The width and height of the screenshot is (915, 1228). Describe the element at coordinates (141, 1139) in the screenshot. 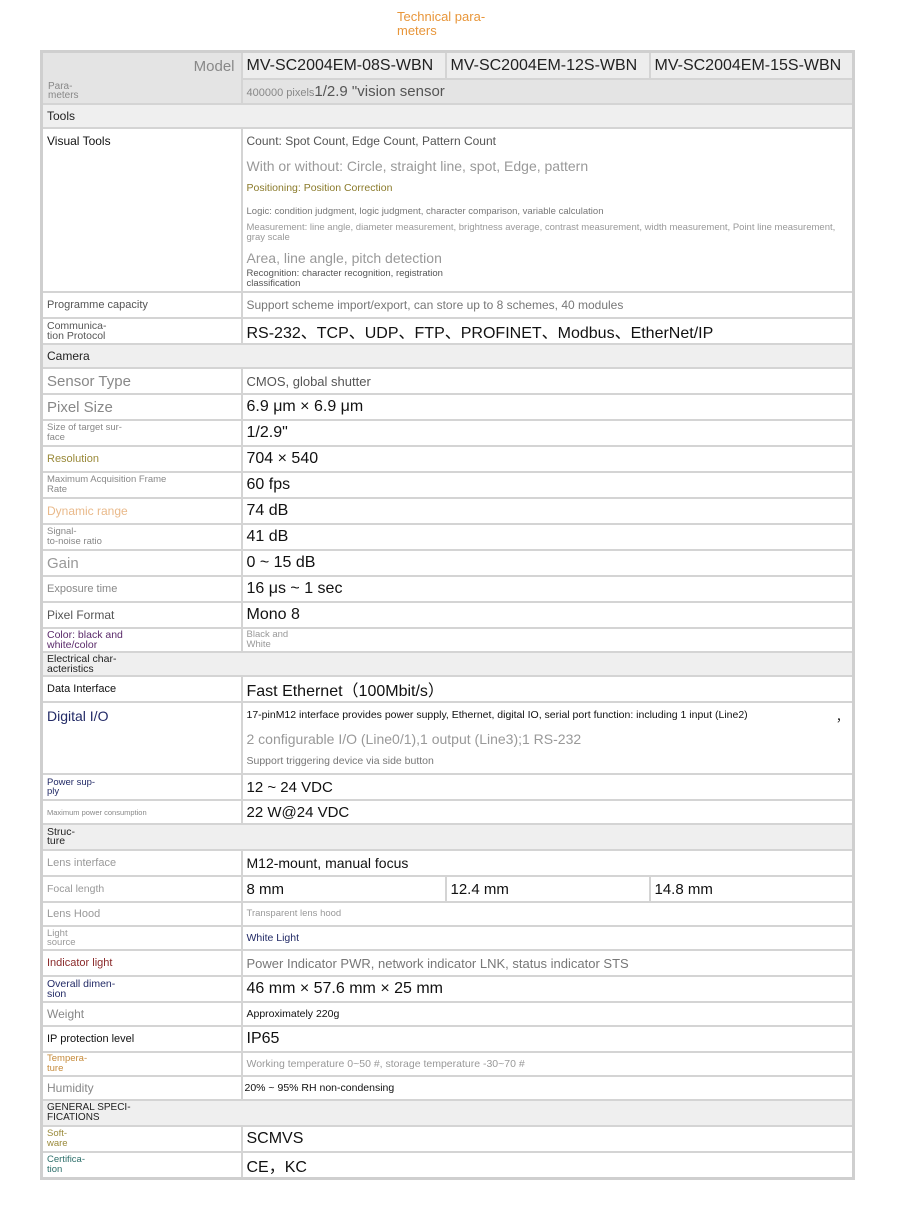

I see `row-label-software: Soft- ware` at that location.